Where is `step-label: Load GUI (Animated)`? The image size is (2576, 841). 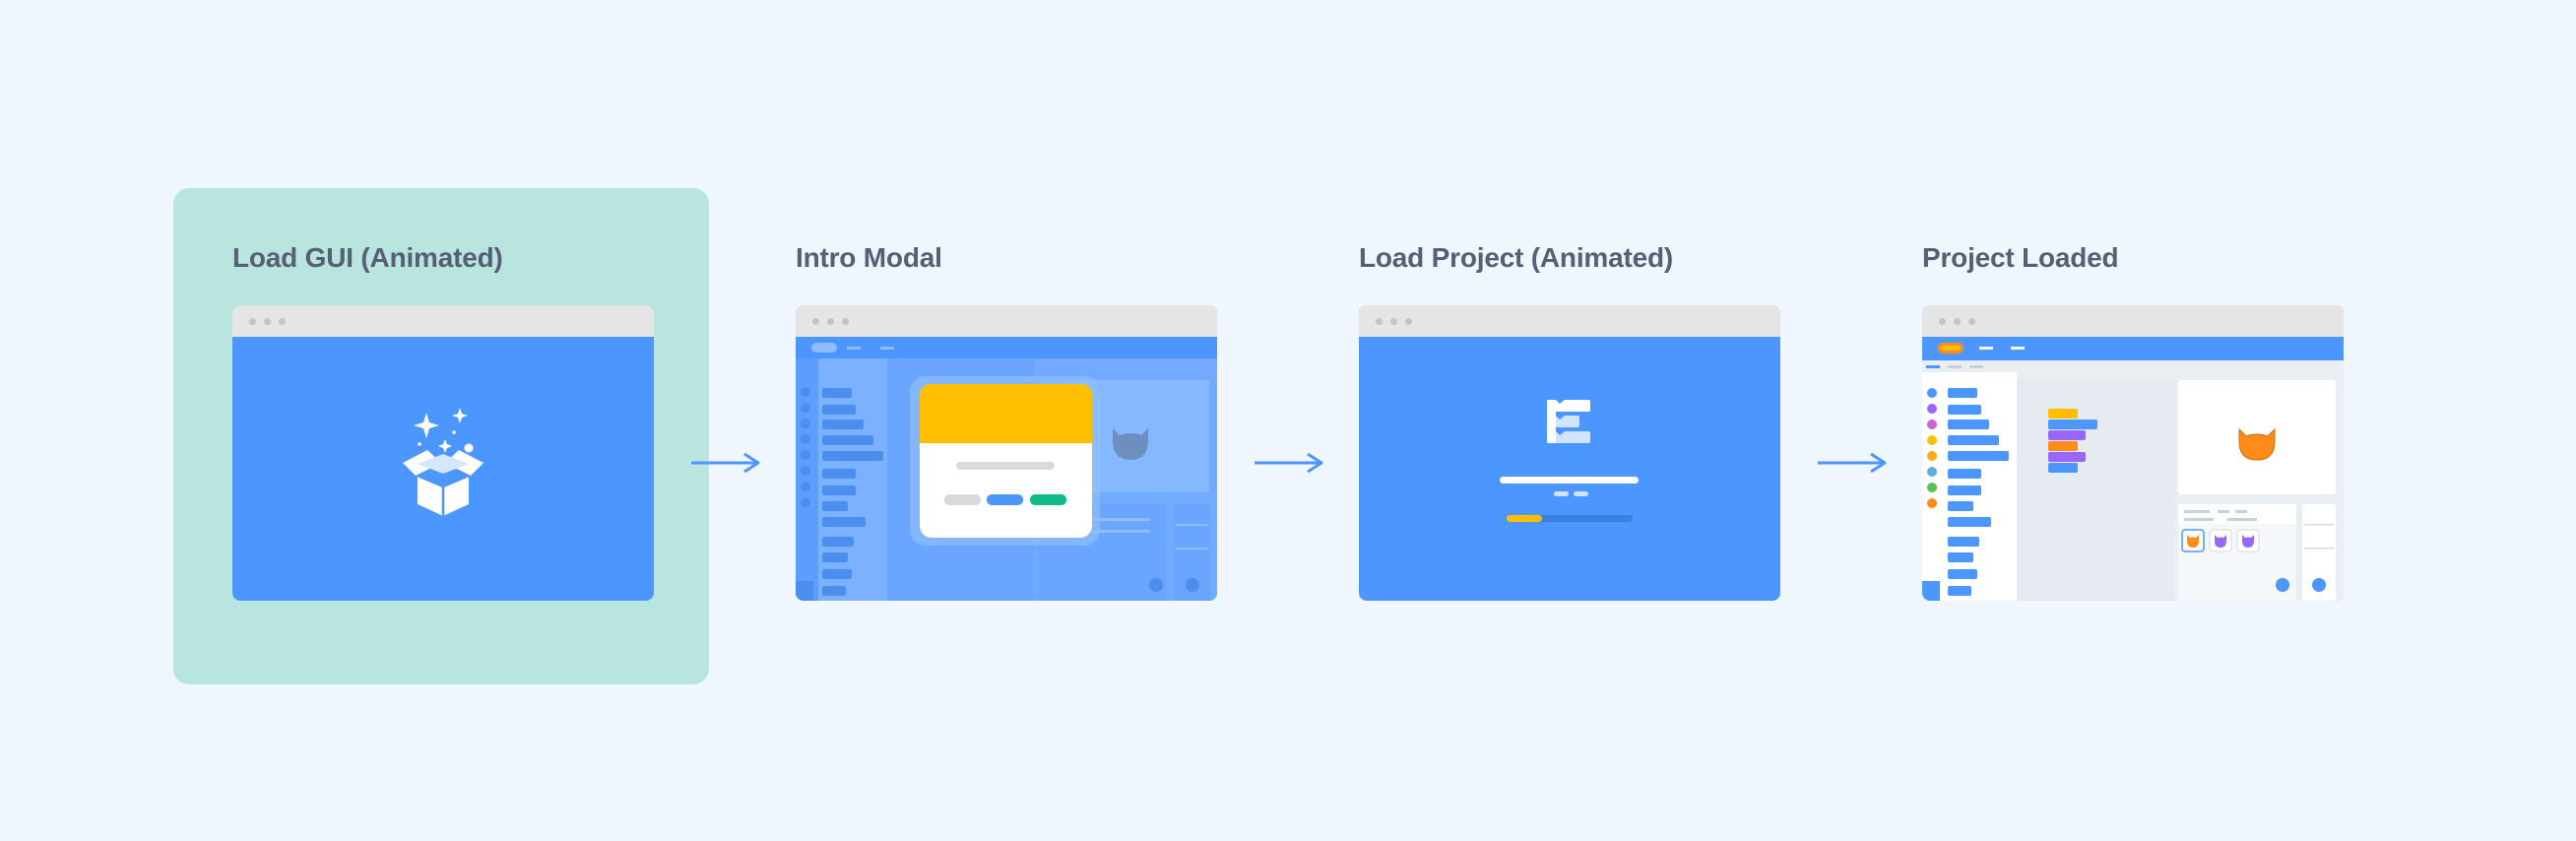
step-label: Load GUI (Animated) is located at coordinates (367, 257).